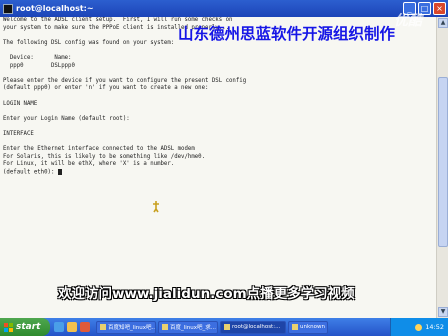  What do you see at coordinates (37, 57) in the screenshot?
I see `terminal-line: Device: Name:` at bounding box center [37, 57].